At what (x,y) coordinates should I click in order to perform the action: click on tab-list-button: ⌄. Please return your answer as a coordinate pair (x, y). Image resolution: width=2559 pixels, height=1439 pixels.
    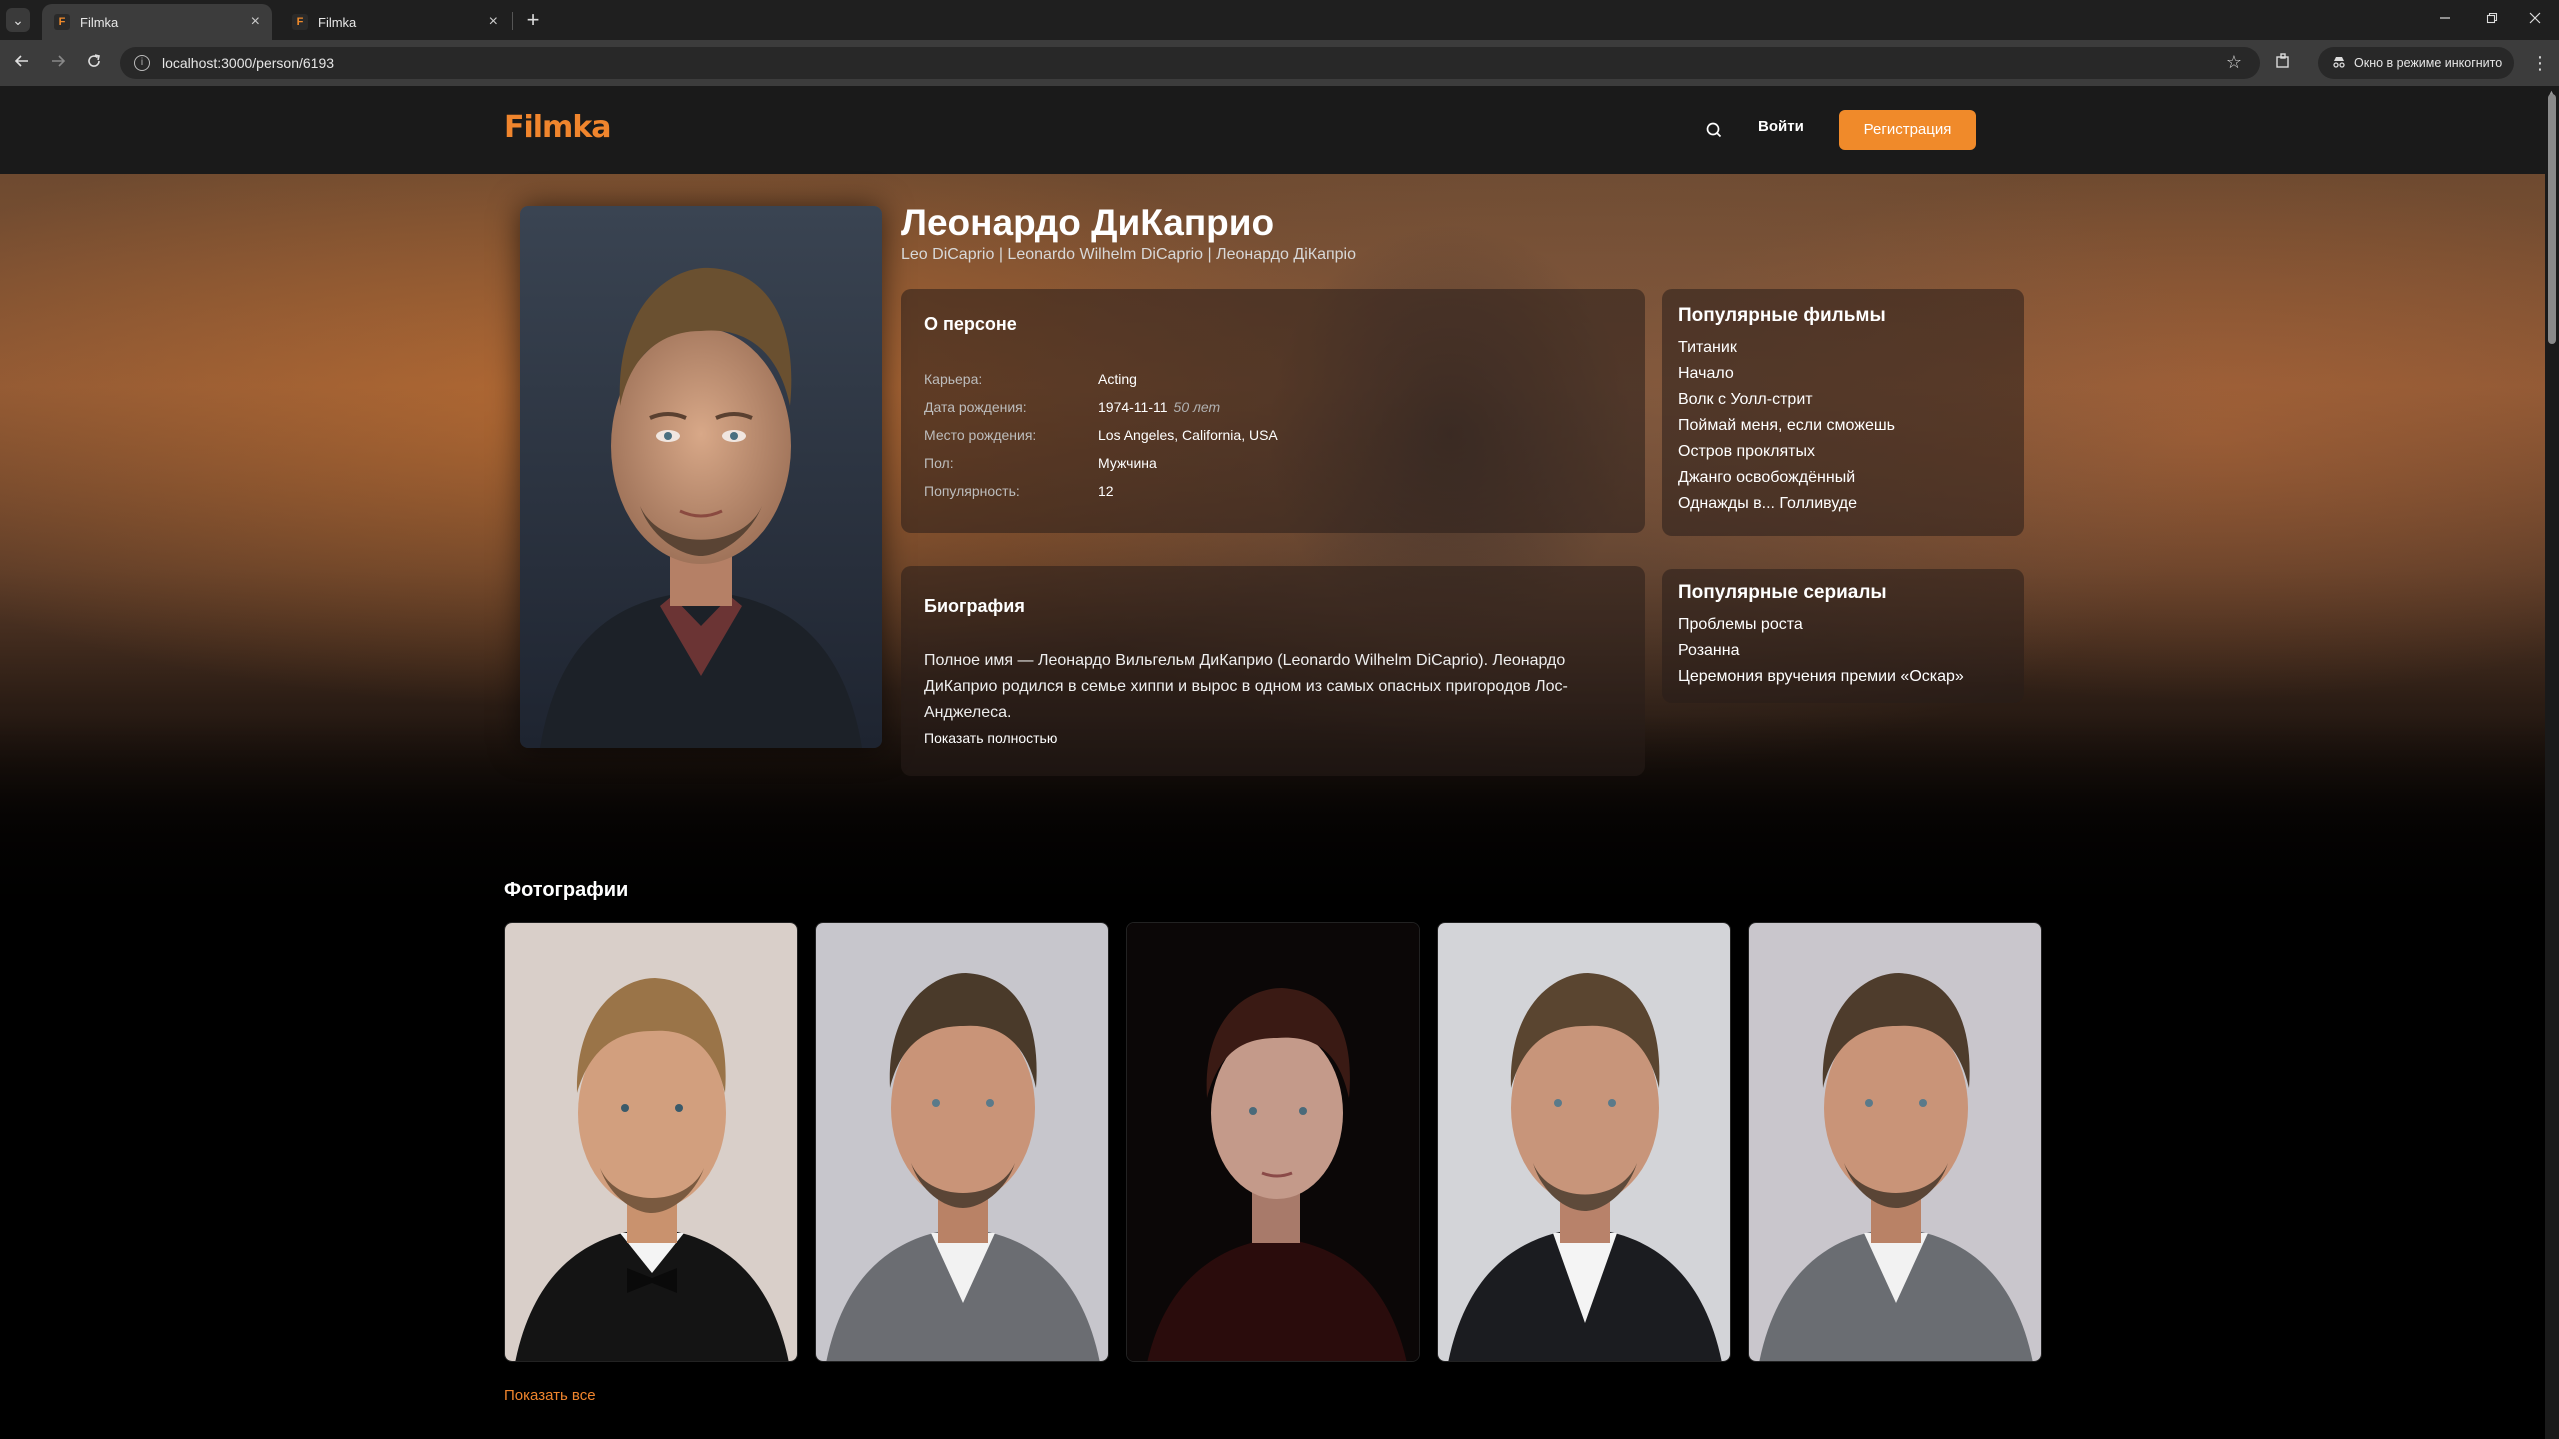
    Looking at the image, I should click on (18, 20).